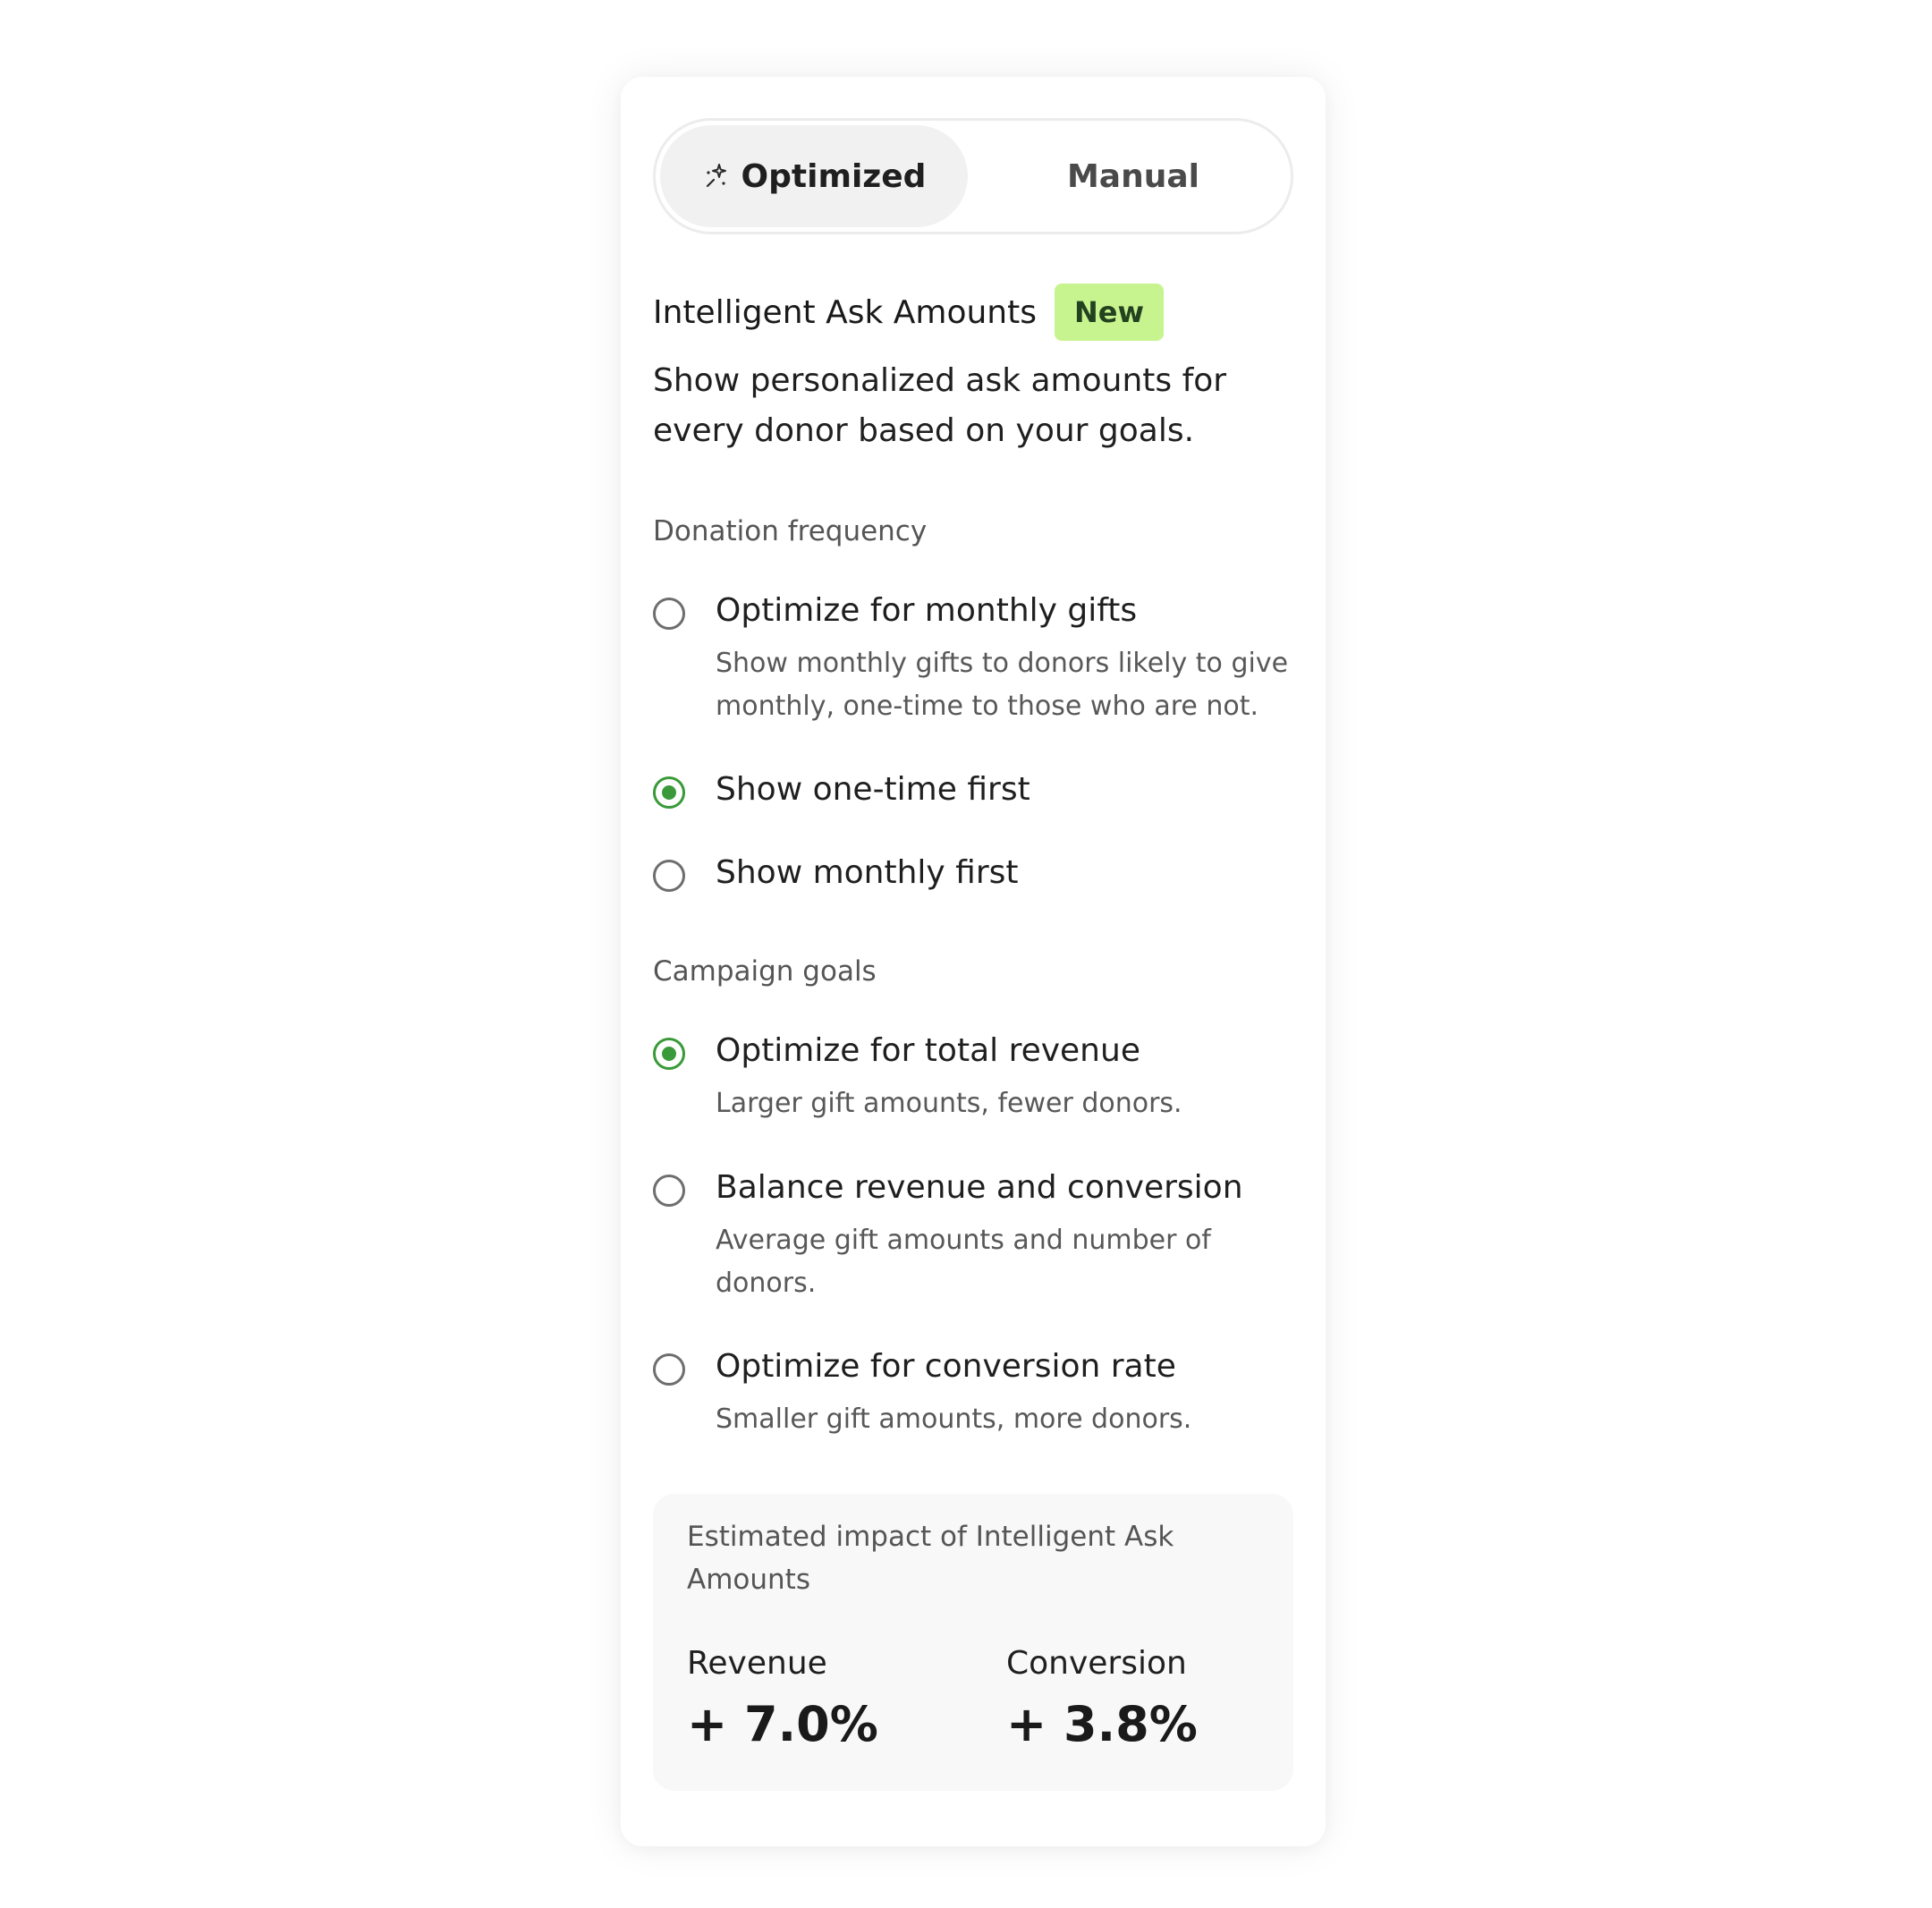 The height and width of the screenshot is (1908, 1932). I want to click on option-label: Optimize for conversion rate, so click(946, 1366).